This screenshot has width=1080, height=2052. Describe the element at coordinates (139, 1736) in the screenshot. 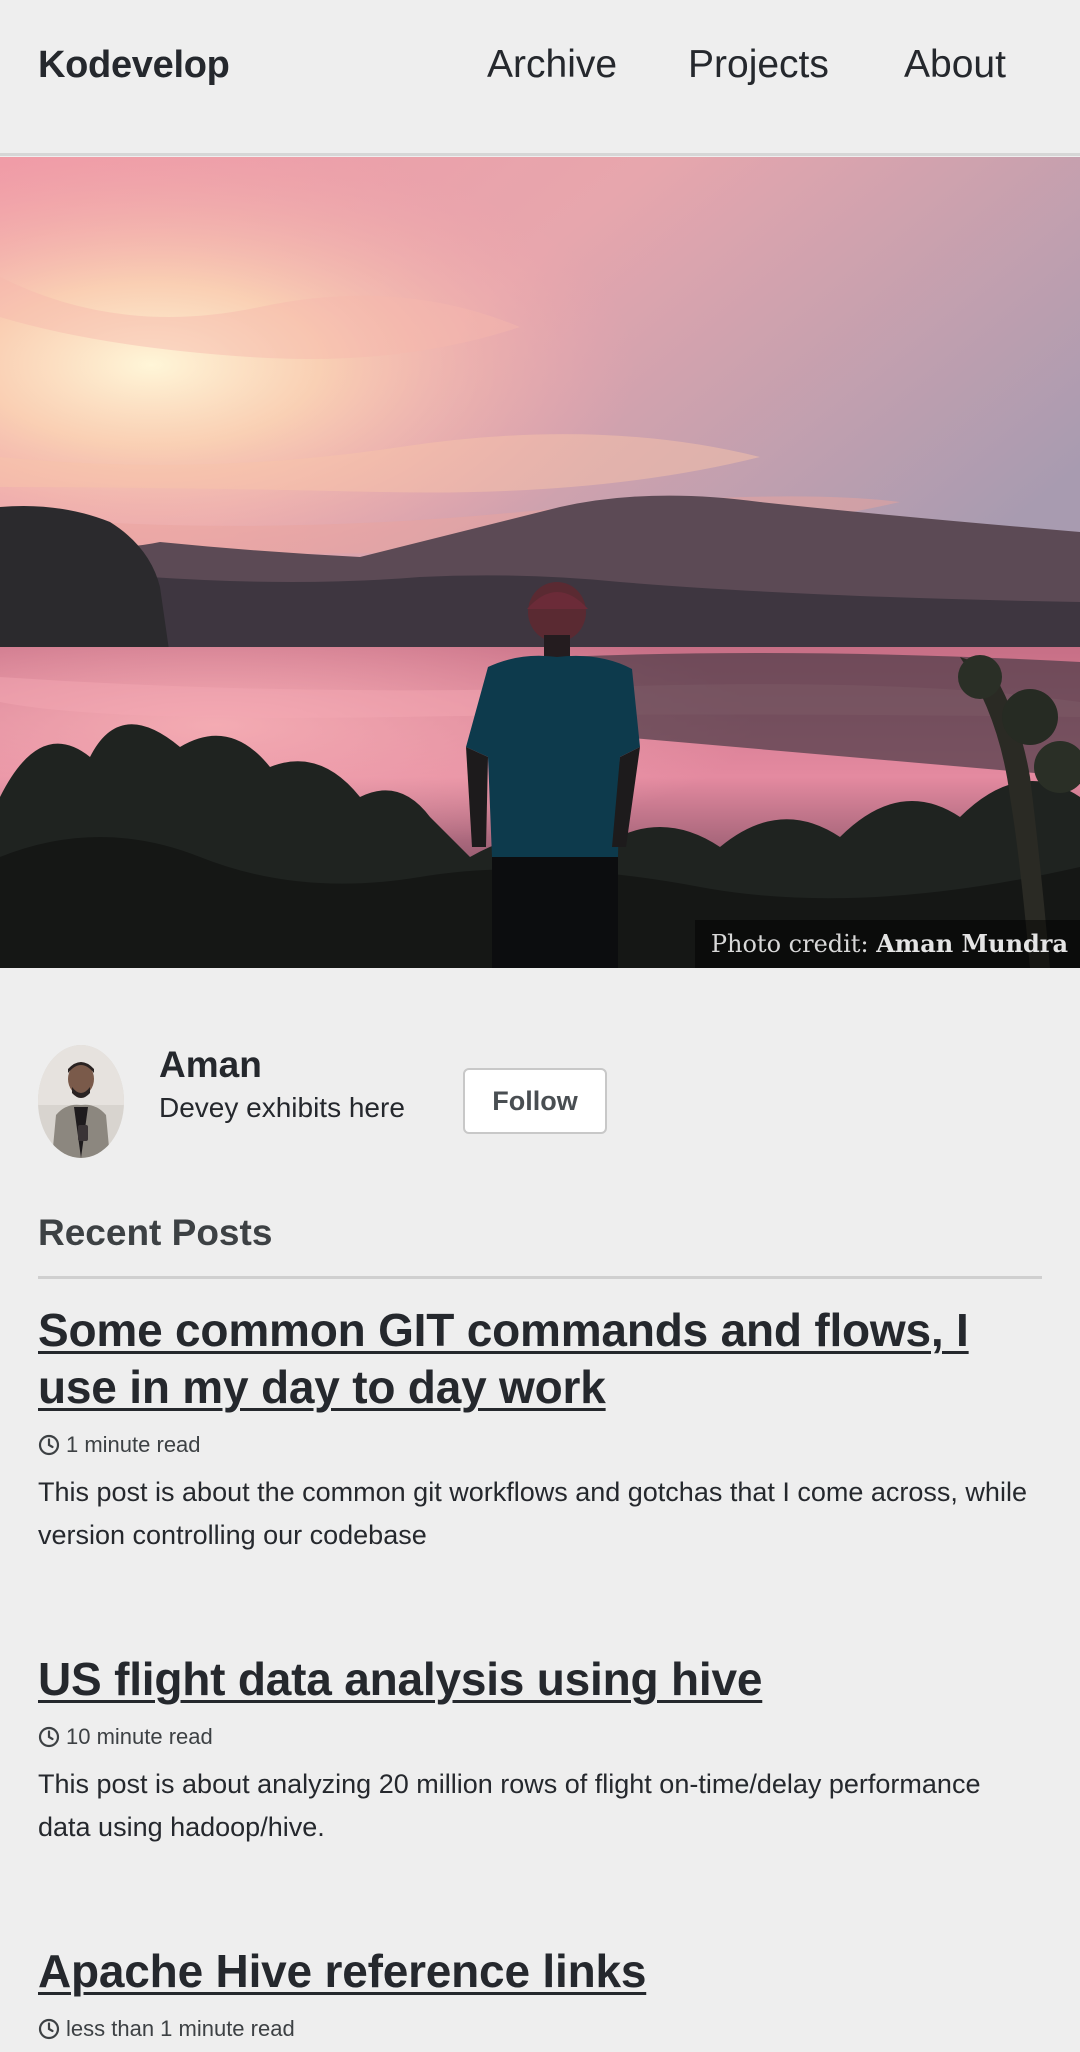

I see `read-time-text: 10 minute read` at that location.